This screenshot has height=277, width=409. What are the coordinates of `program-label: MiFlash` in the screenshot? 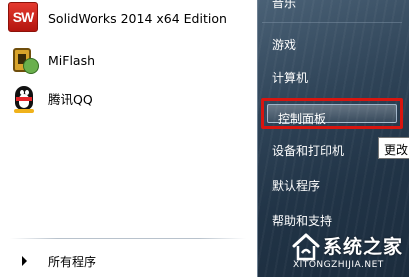 It's located at (72, 60).